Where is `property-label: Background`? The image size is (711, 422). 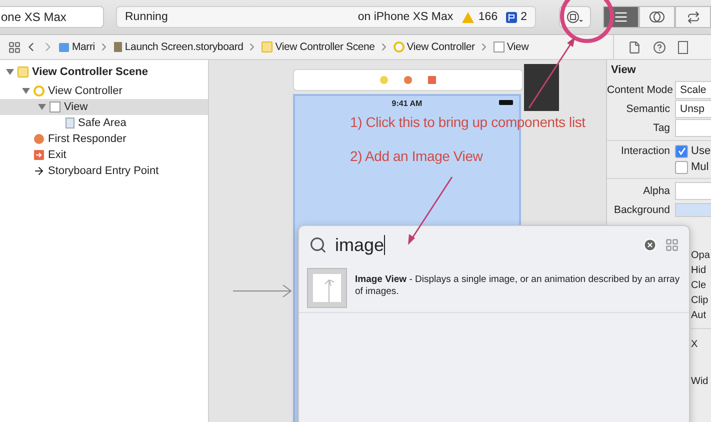 property-label: Background is located at coordinates (641, 210).